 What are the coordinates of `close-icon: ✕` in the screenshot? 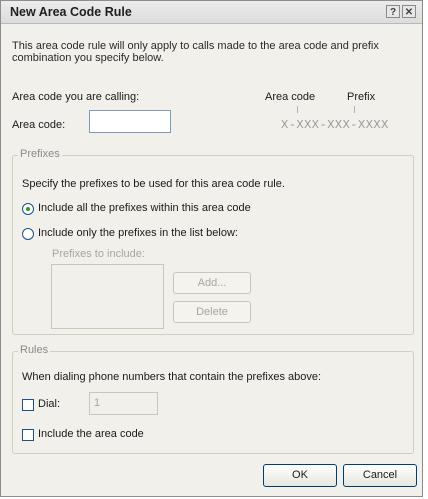 It's located at (409, 11).